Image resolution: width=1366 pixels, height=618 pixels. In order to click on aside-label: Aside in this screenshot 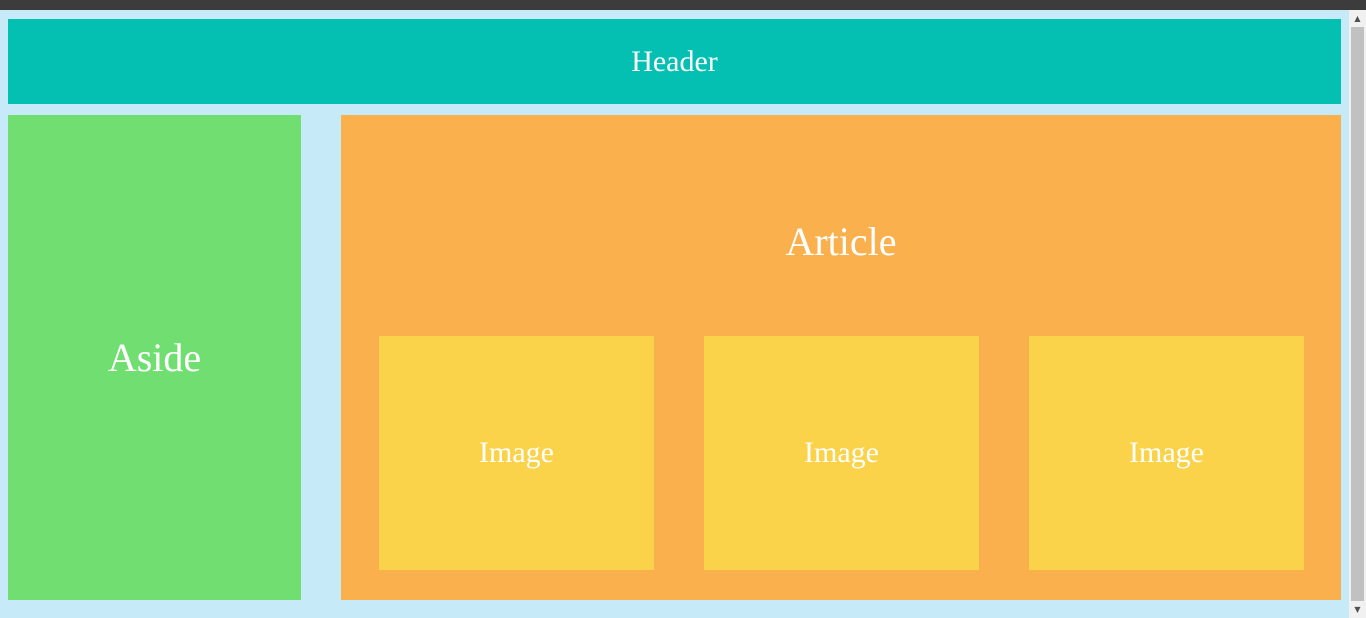, I will do `click(154, 357)`.